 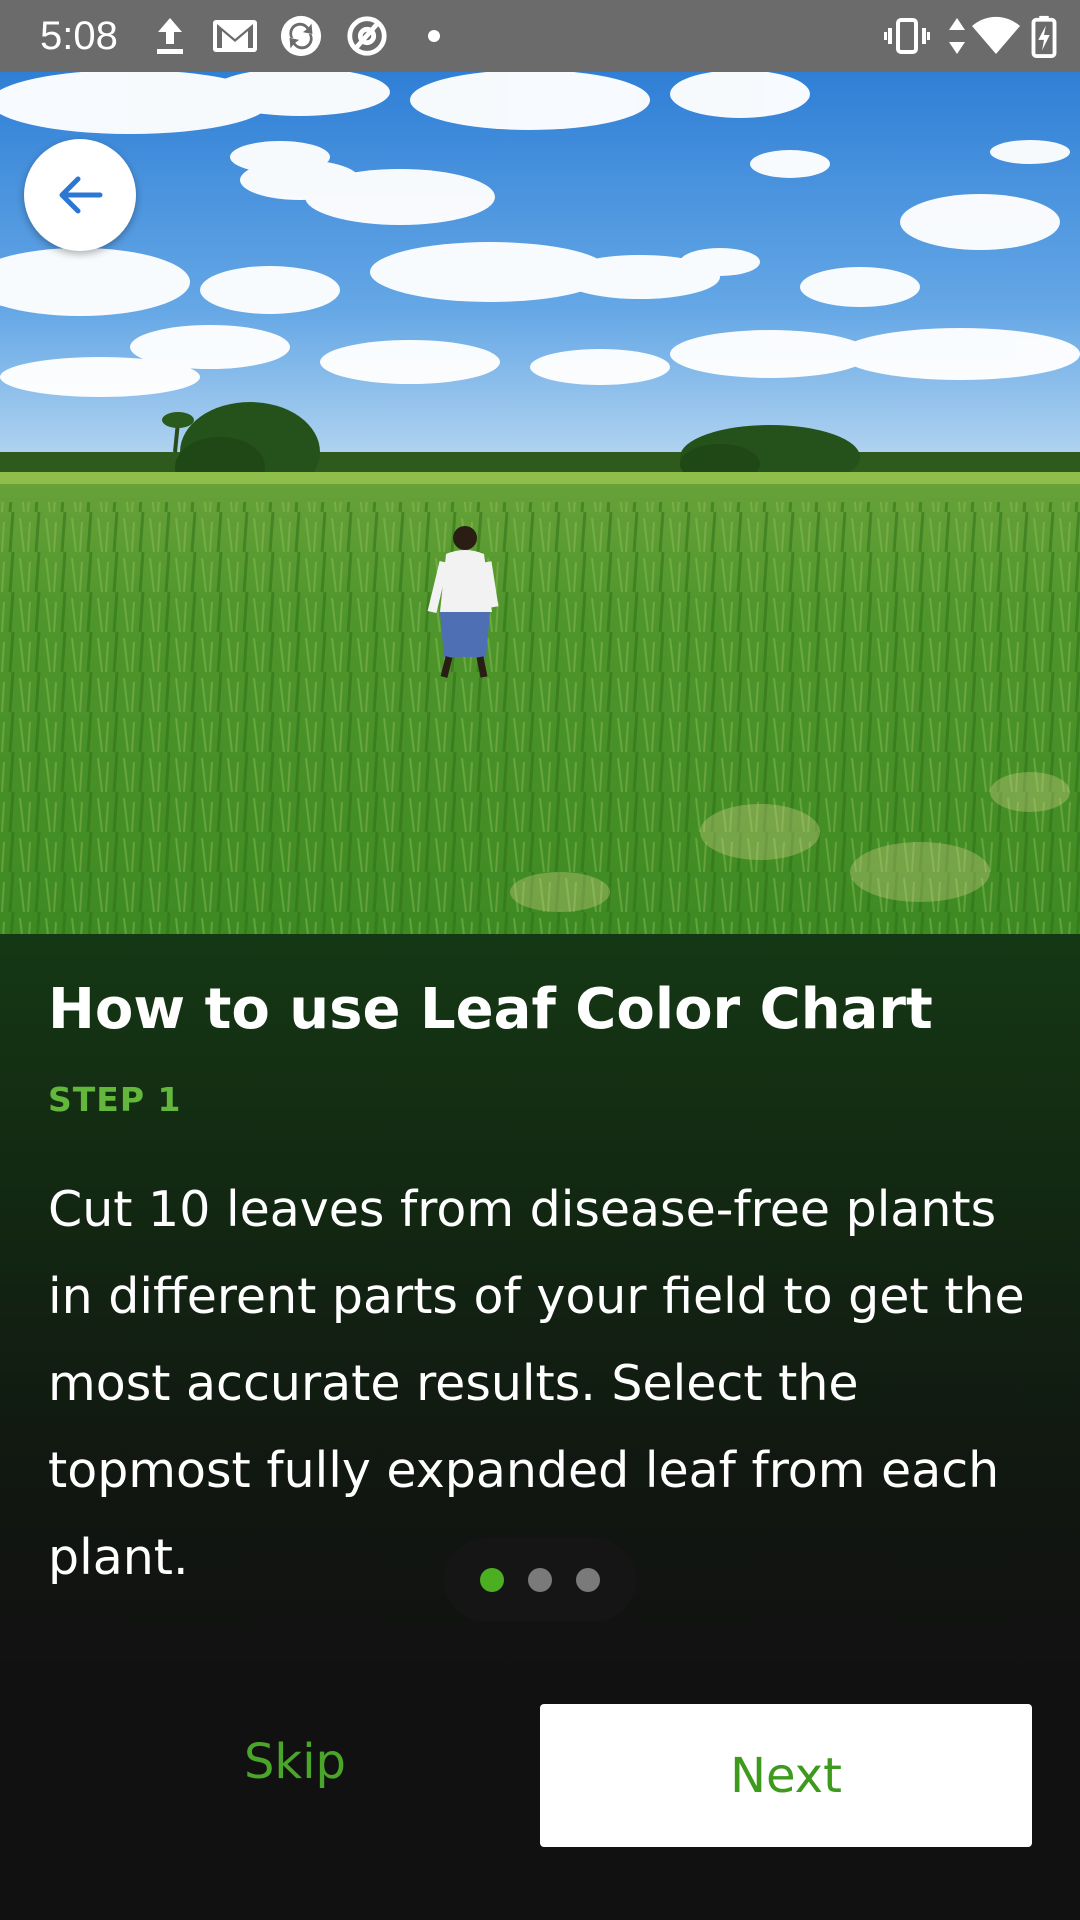 I want to click on back-button, so click(x=80, y=195).